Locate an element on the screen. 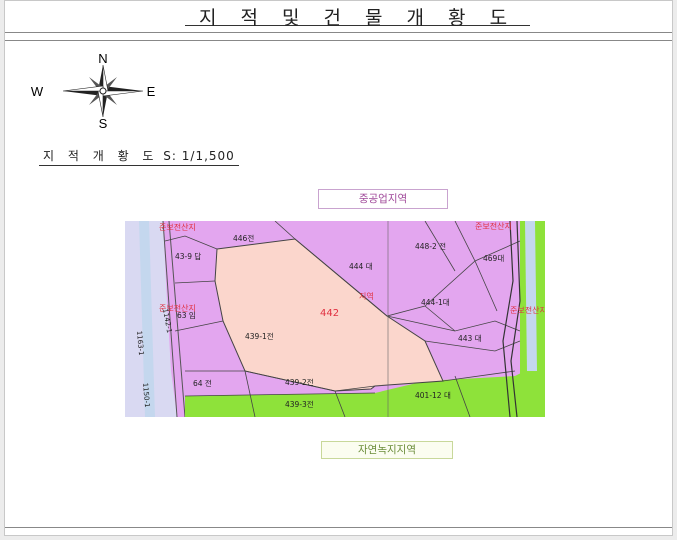 The height and width of the screenshot is (540, 677). parcel-subject-label: 442 is located at coordinates (329, 313).